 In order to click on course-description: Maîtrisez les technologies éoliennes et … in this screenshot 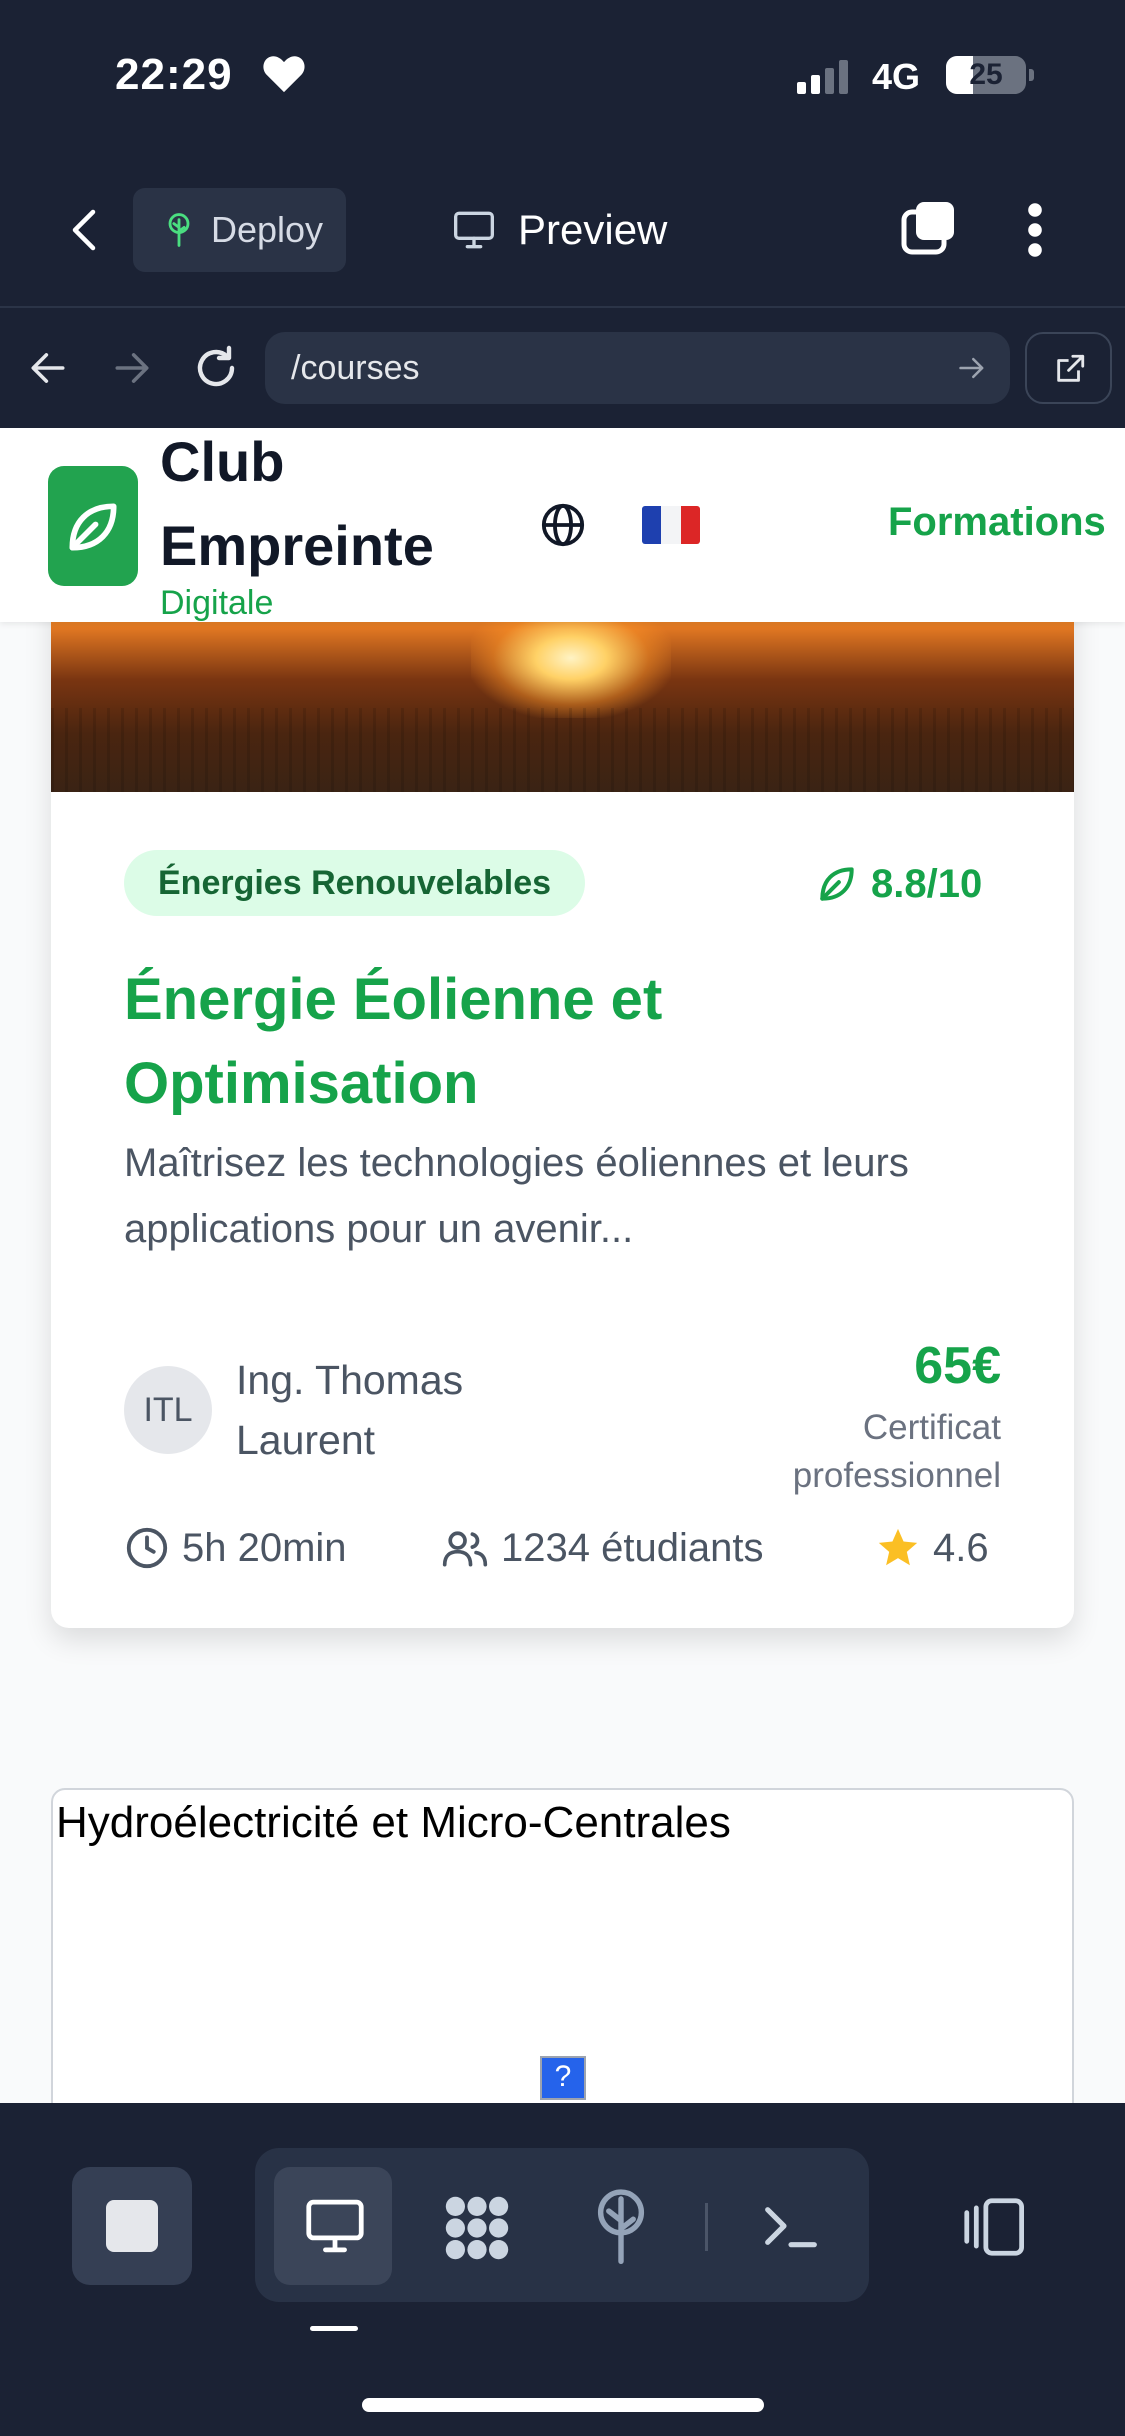, I will do `click(516, 1196)`.